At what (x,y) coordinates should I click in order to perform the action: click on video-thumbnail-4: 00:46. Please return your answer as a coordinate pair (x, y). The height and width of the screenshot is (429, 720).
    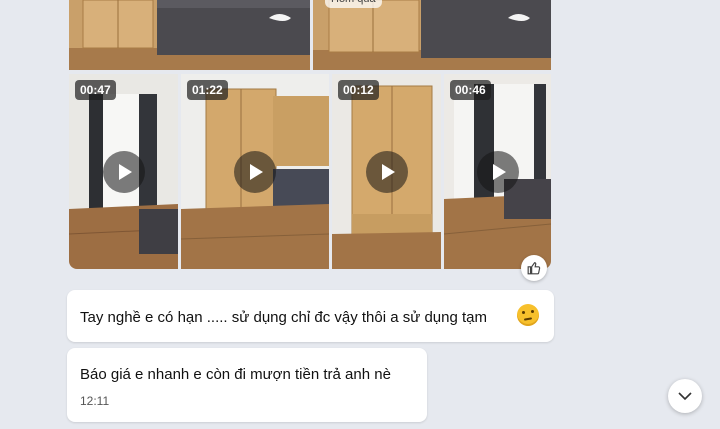
    Looking at the image, I should click on (497, 171).